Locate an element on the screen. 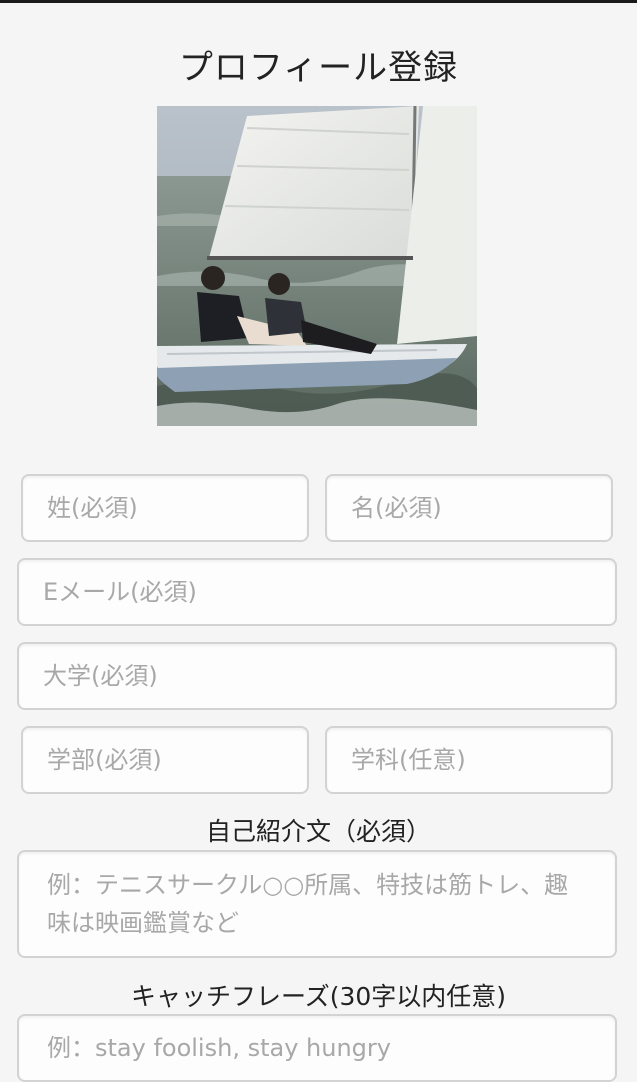 Image resolution: width=637 pixels, height=1082 pixels. catchphrase-label: キャッチフレーズ(30字以内任意) is located at coordinates (318, 996).